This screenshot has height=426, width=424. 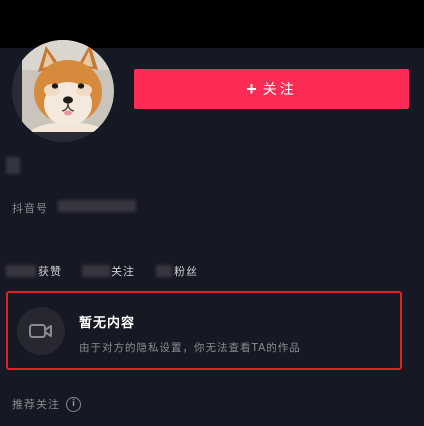 I want to click on recommend-label: 推荐关注, so click(x=36, y=404).